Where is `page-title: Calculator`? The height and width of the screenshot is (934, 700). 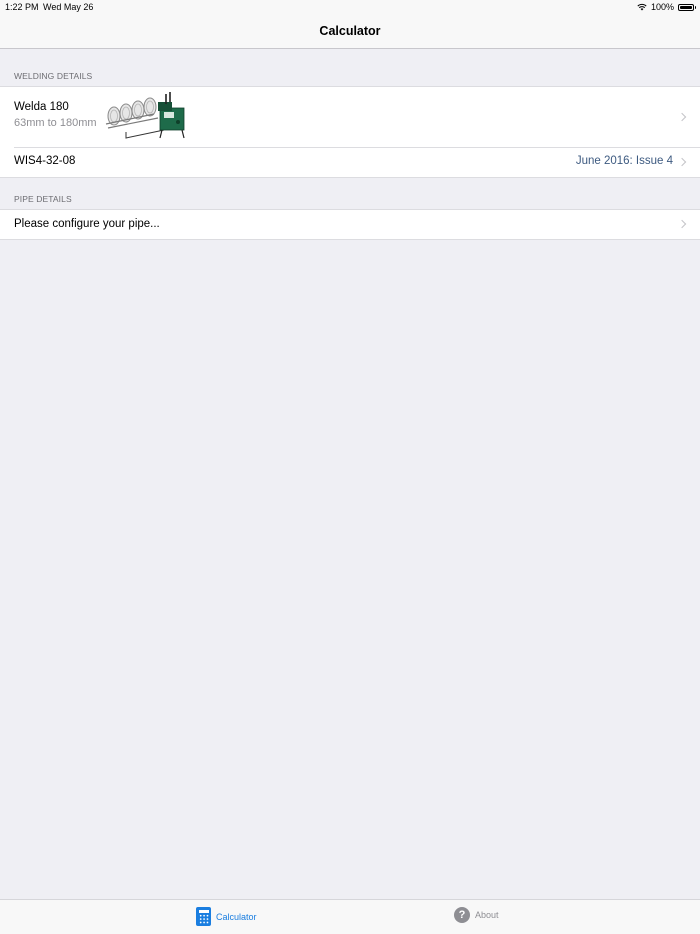
page-title: Calculator is located at coordinates (350, 31).